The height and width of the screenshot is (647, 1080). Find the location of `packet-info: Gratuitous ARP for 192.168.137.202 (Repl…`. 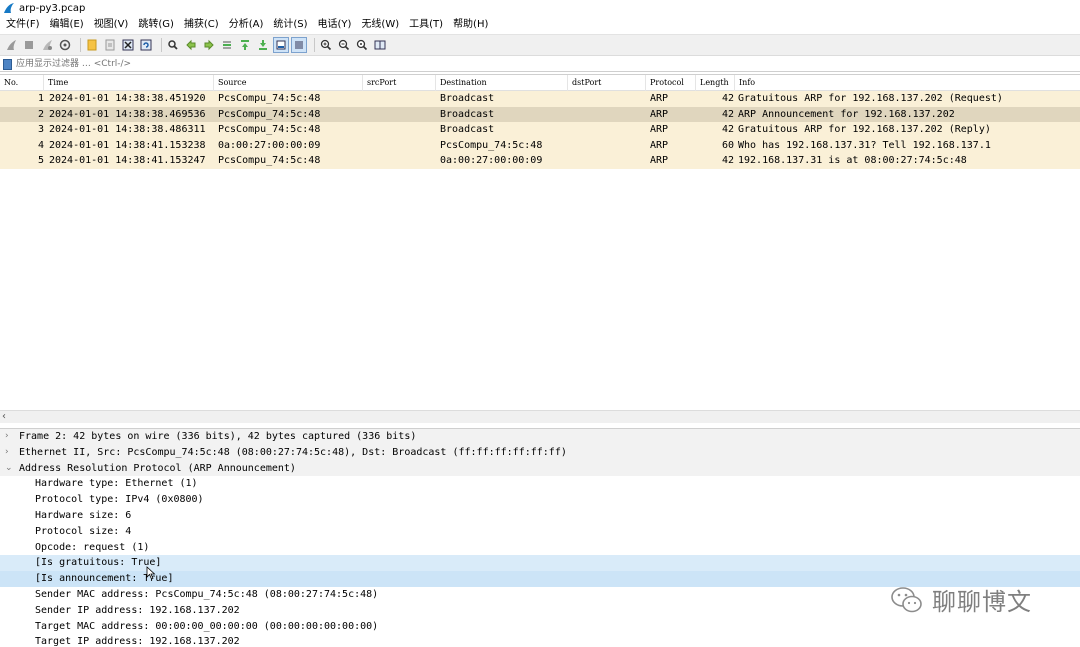

packet-info: Gratuitous ARP for 192.168.137.202 (Repl… is located at coordinates (864, 130).